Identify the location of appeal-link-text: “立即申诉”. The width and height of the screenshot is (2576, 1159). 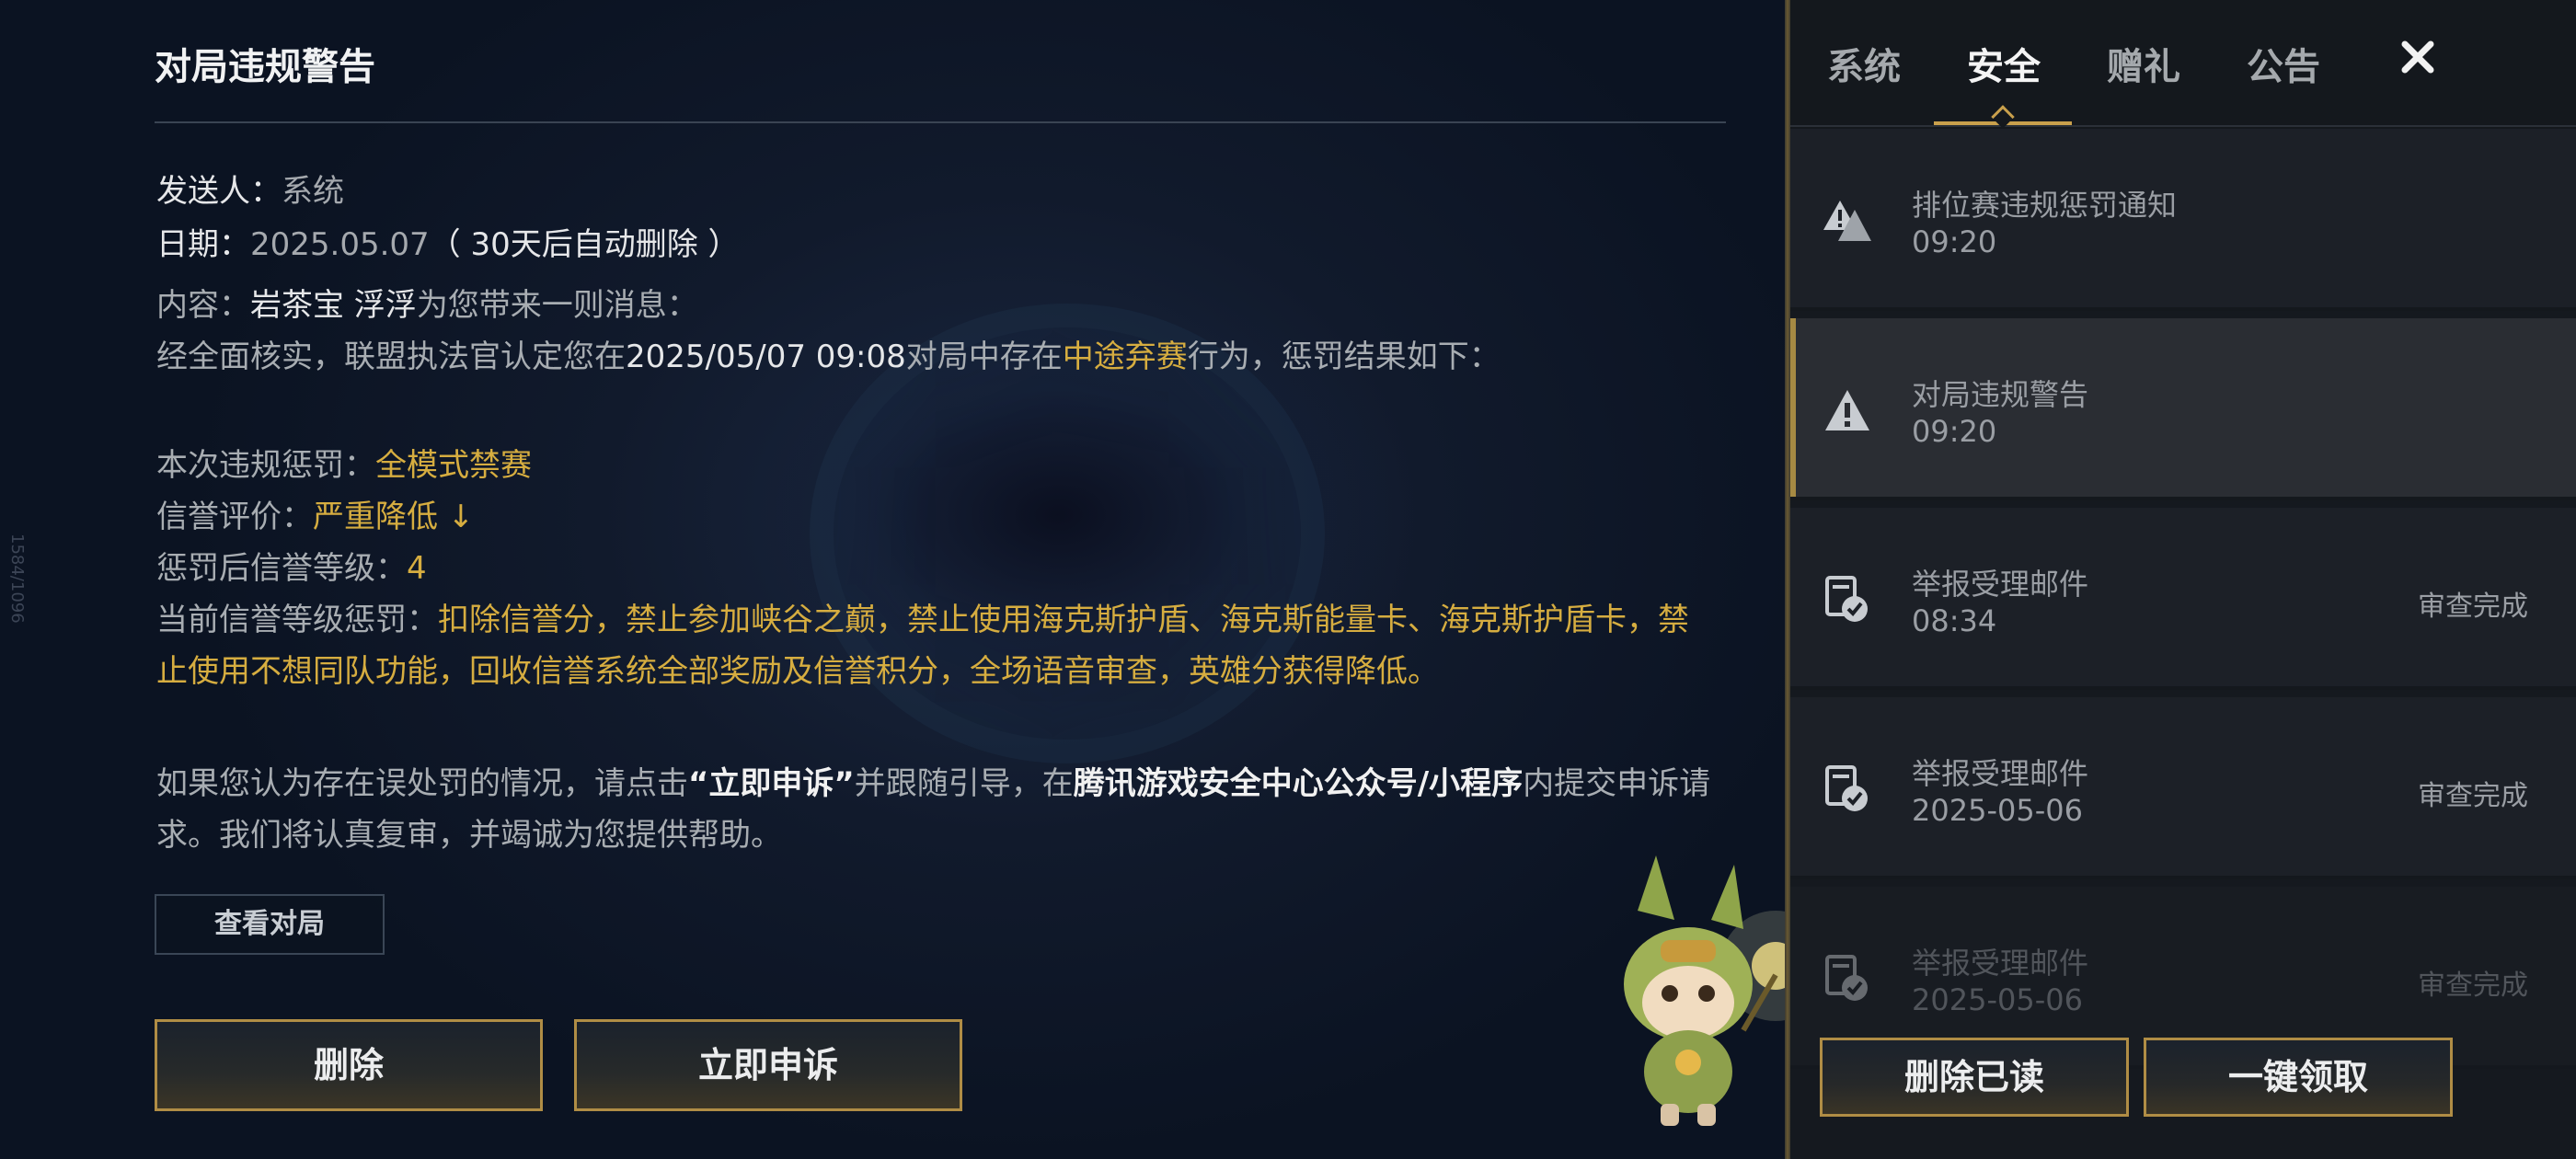
(771, 783).